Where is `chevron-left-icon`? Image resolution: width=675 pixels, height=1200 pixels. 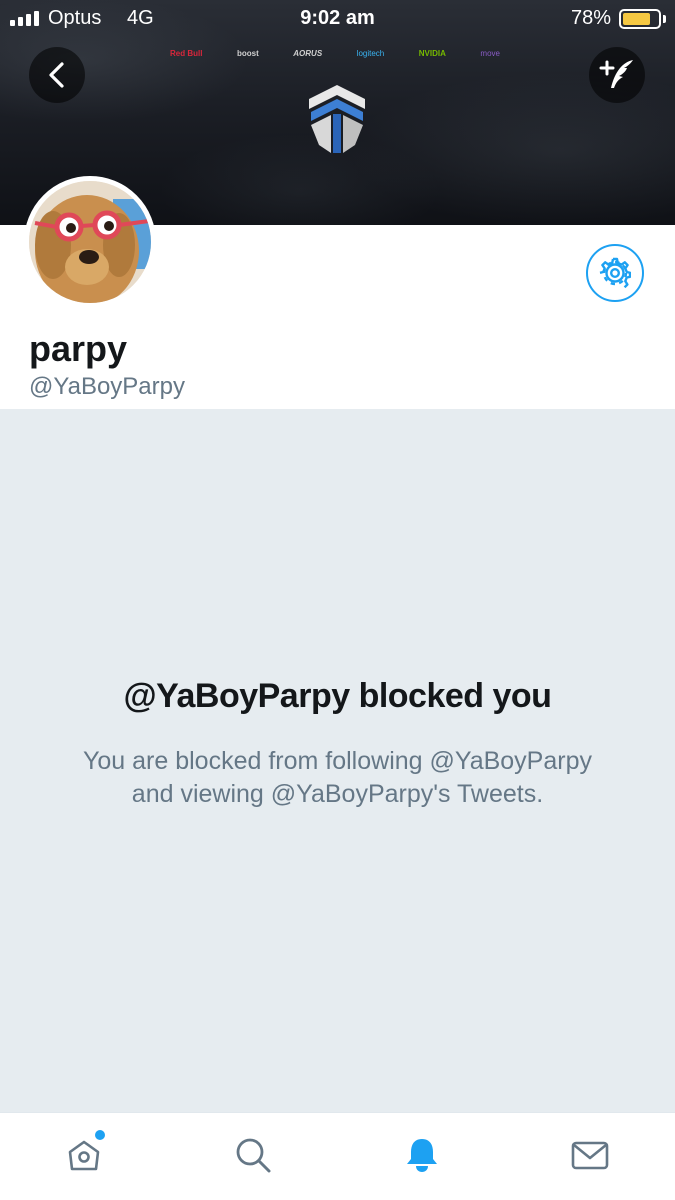 chevron-left-icon is located at coordinates (56, 75).